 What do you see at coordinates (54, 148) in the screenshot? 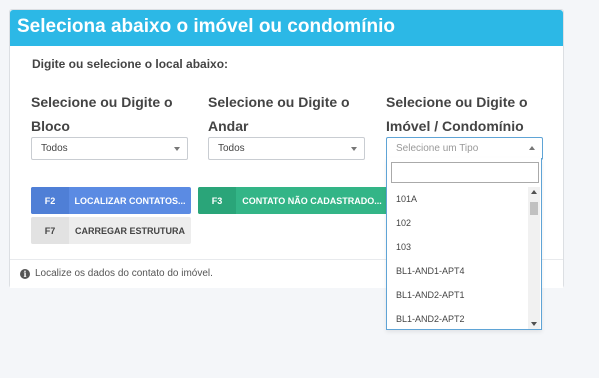
I see `bloco-select-value: Todos` at bounding box center [54, 148].